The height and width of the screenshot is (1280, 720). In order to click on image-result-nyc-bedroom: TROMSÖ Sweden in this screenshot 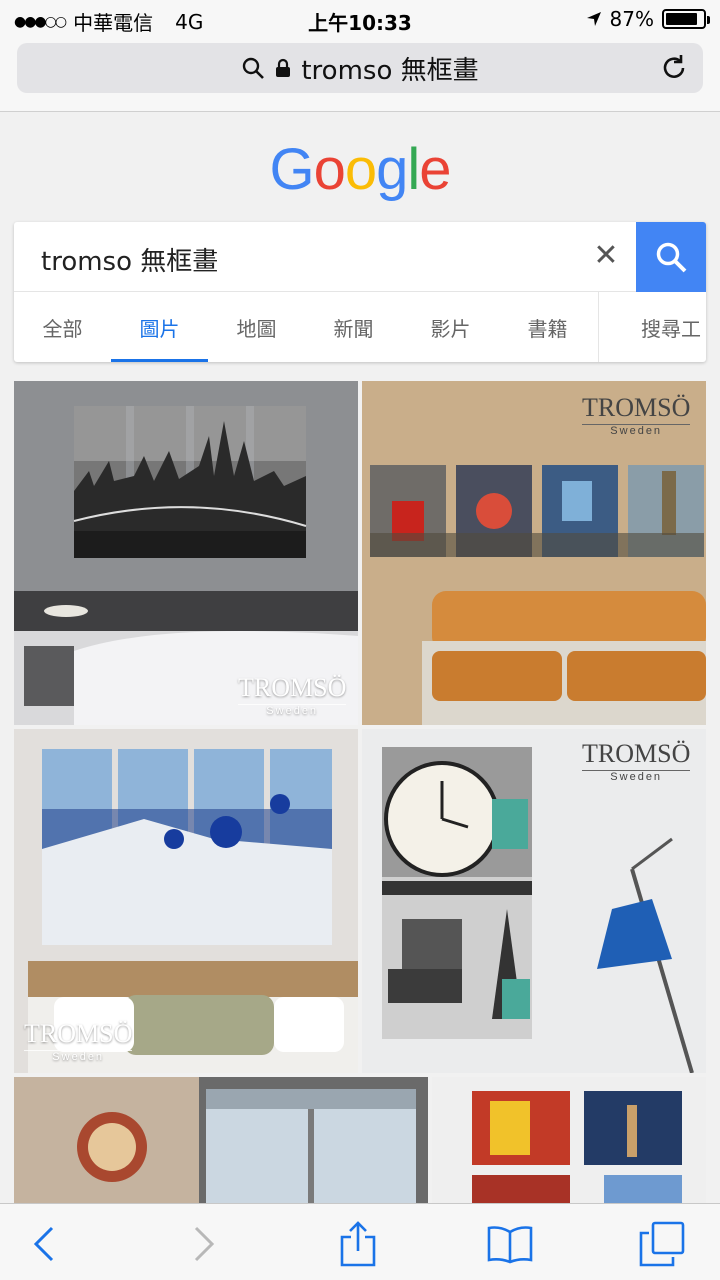, I will do `click(186, 553)`.